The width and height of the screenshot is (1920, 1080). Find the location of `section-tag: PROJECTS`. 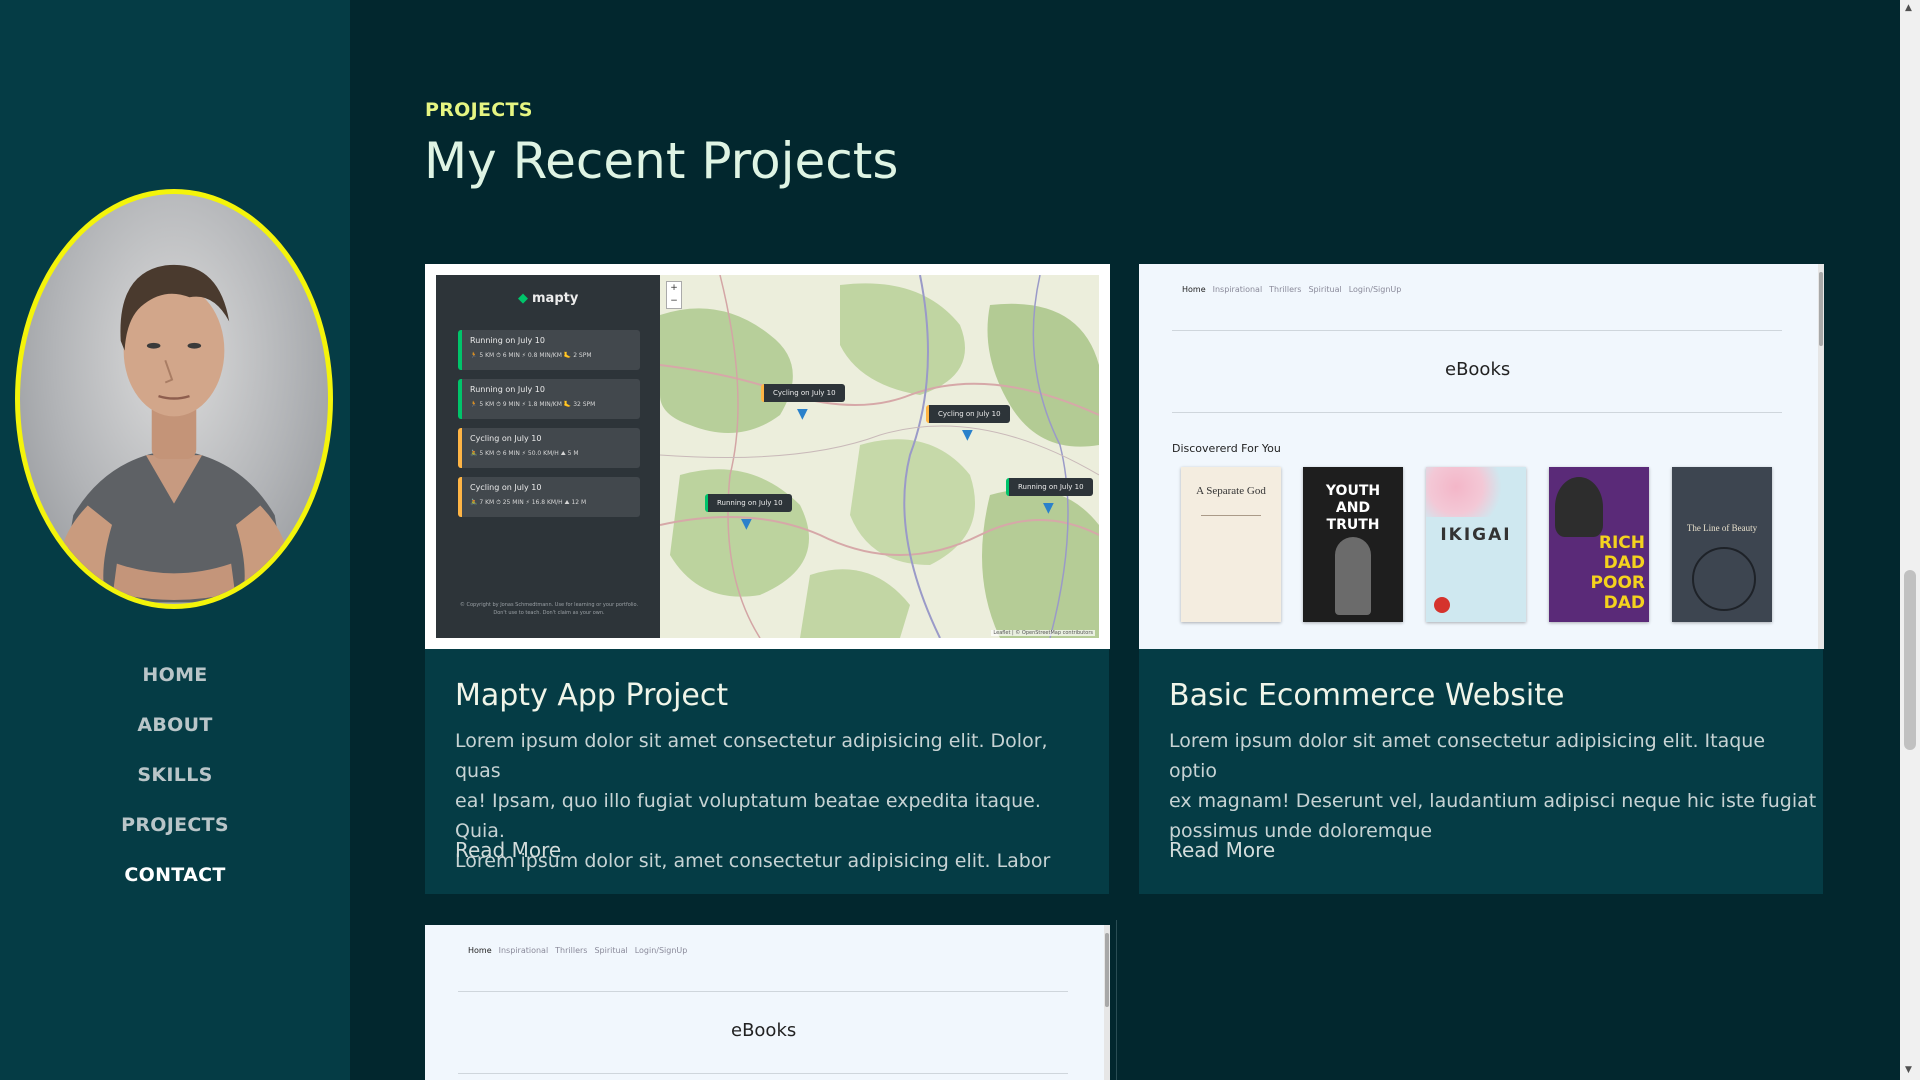

section-tag: PROJECTS is located at coordinates (479, 110).